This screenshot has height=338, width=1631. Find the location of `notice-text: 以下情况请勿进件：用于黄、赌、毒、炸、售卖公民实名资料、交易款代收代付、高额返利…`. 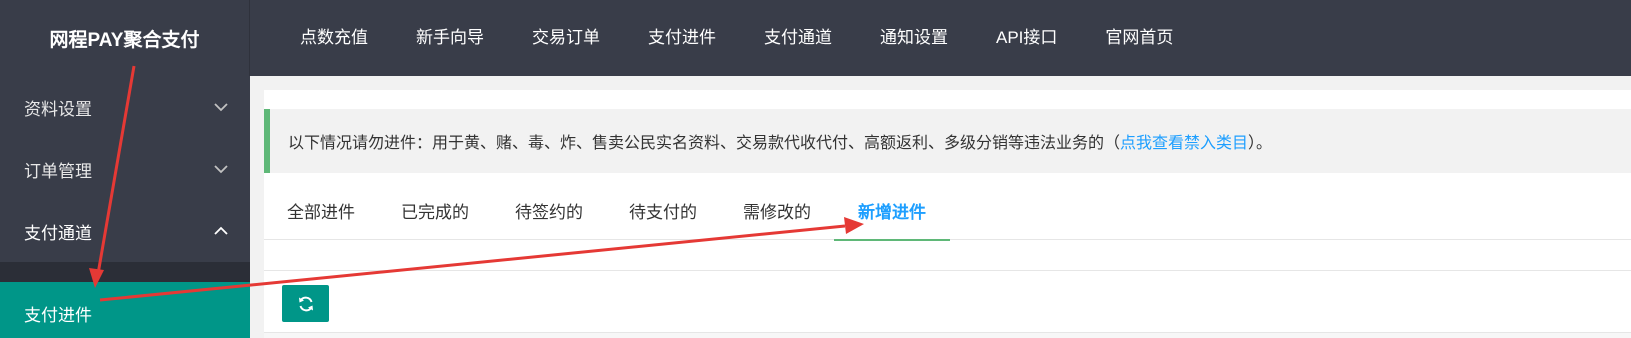

notice-text: 以下情况请勿进件：用于黄、赌、毒、炸、售卖公民实名资料、交易款代收代付、高额返利… is located at coordinates (704, 143).